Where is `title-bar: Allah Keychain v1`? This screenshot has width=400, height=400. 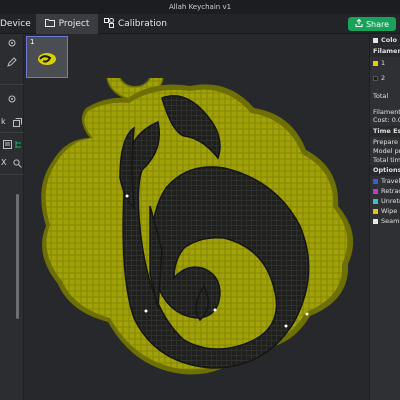
title-bar: Allah Keychain v1 is located at coordinates (200, 7).